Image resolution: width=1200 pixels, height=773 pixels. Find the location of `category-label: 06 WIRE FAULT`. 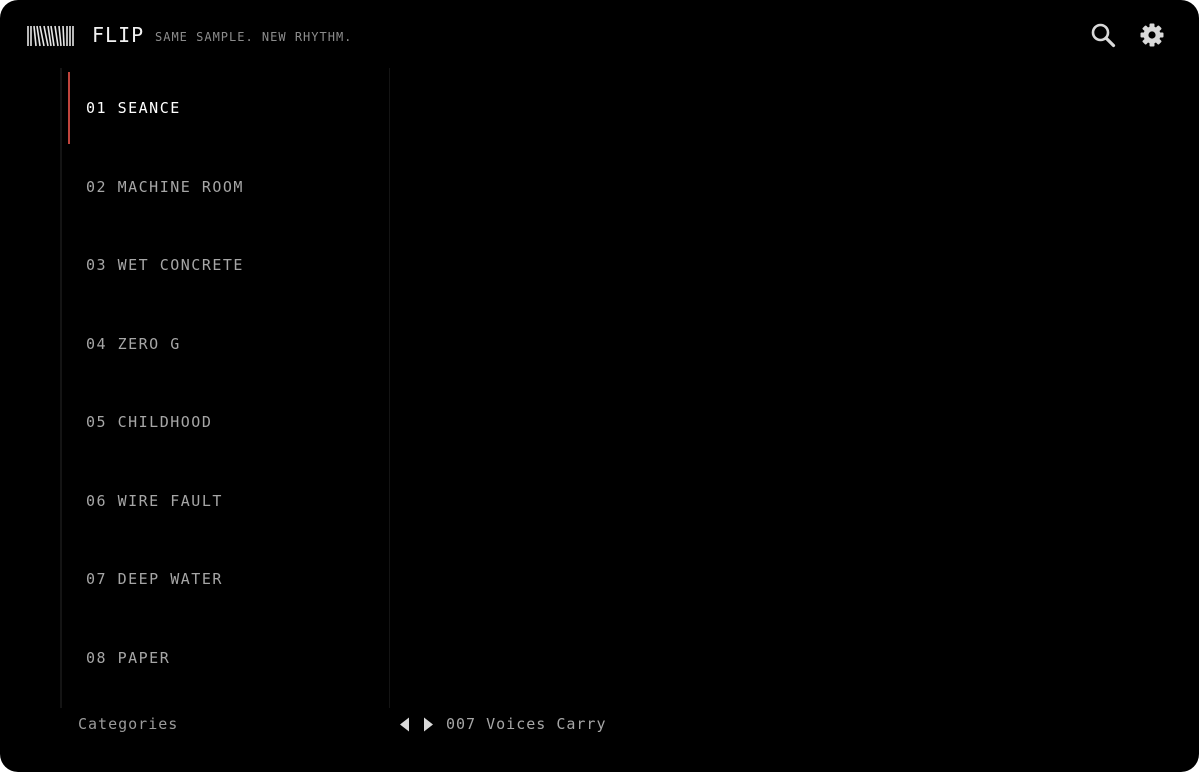

category-label: 06 WIRE FAULT is located at coordinates (154, 500).